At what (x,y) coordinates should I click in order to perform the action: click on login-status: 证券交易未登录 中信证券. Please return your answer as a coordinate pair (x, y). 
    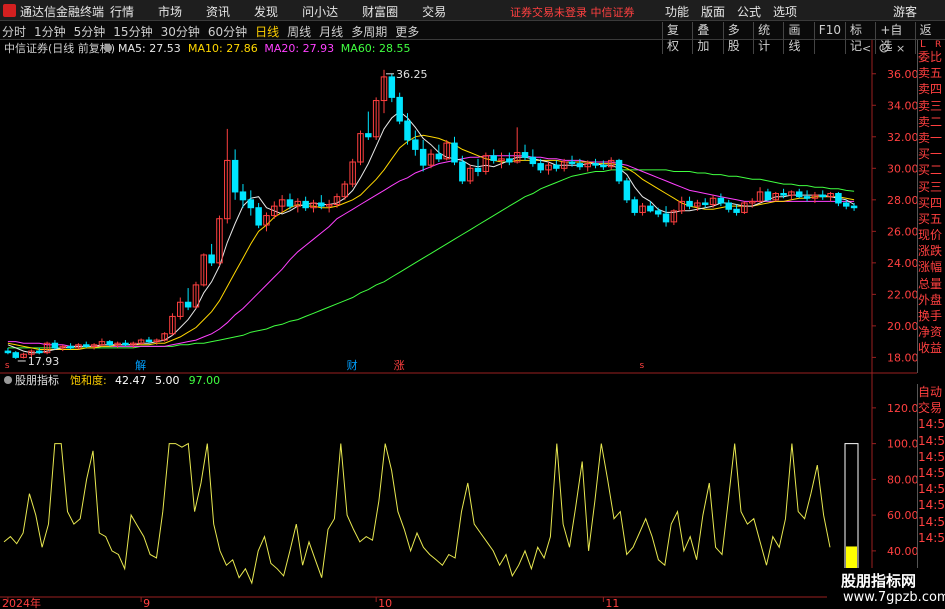
    Looking at the image, I should click on (572, 12).